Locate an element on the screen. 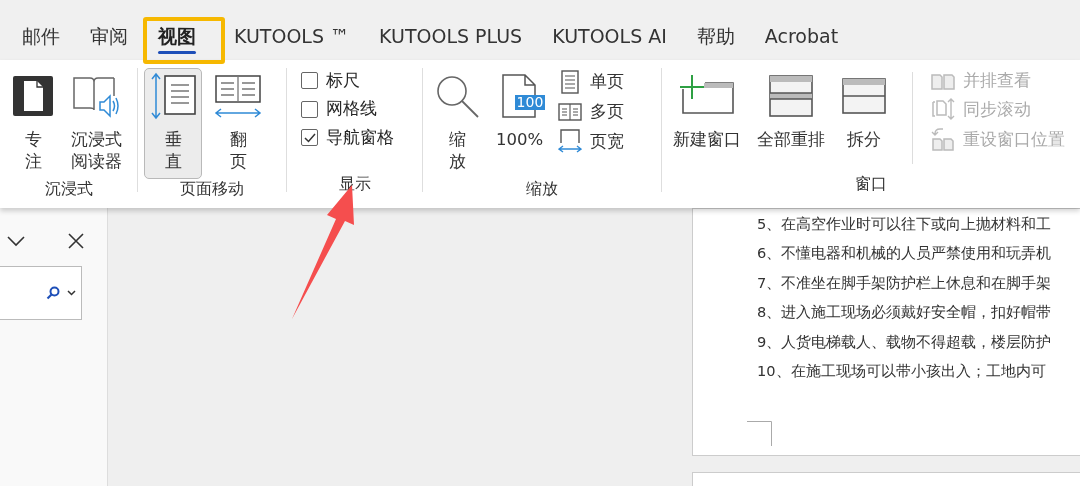  split-window-icon is located at coordinates (864, 96).